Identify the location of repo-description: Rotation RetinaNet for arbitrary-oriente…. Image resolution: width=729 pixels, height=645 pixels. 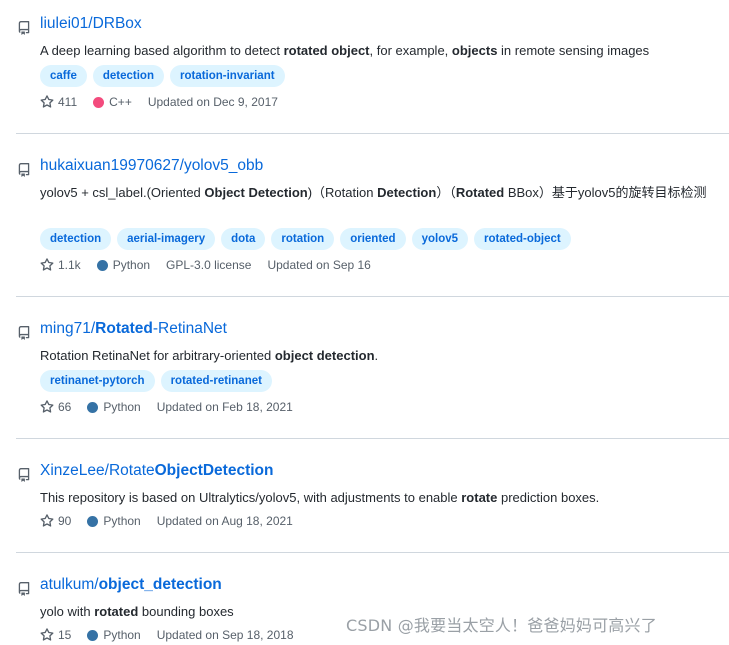
(384, 355).